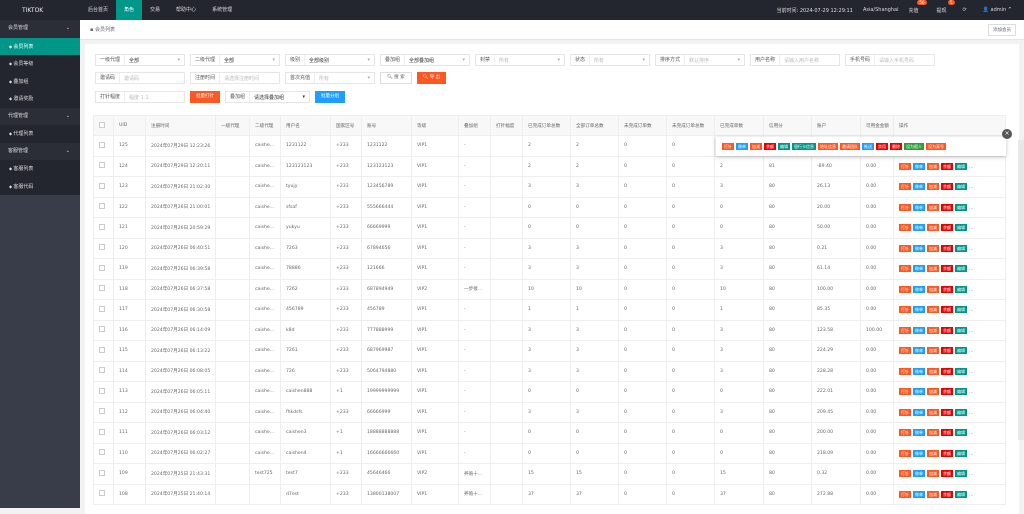  What do you see at coordinates (40, 29) in the screenshot?
I see `sidebar-group-0: 会员管理 ⌄` at bounding box center [40, 29].